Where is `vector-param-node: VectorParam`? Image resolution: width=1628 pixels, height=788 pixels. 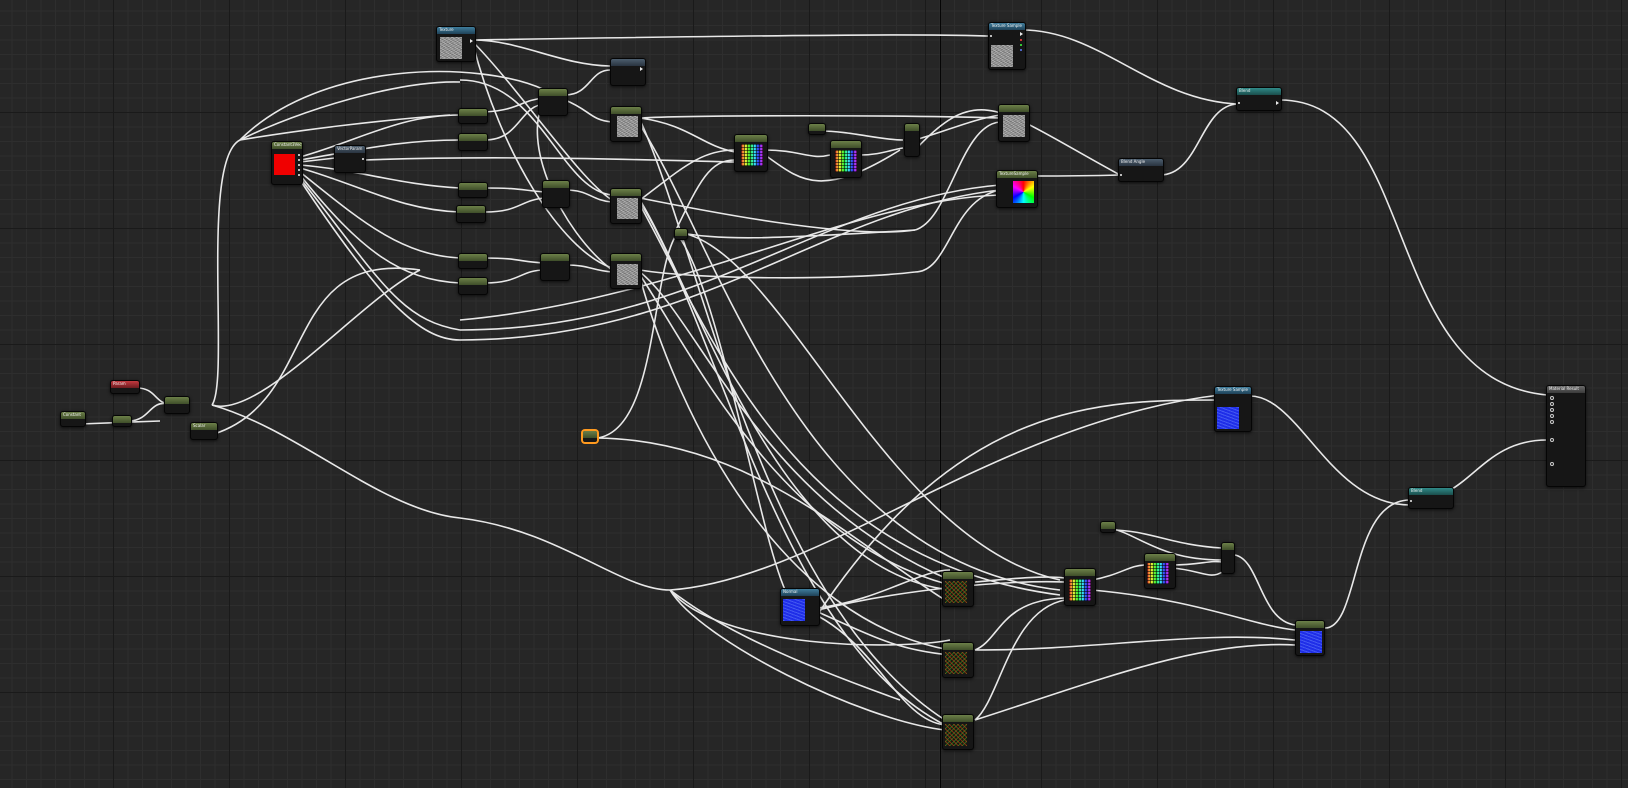
vector-param-node: VectorParam is located at coordinates (350, 159).